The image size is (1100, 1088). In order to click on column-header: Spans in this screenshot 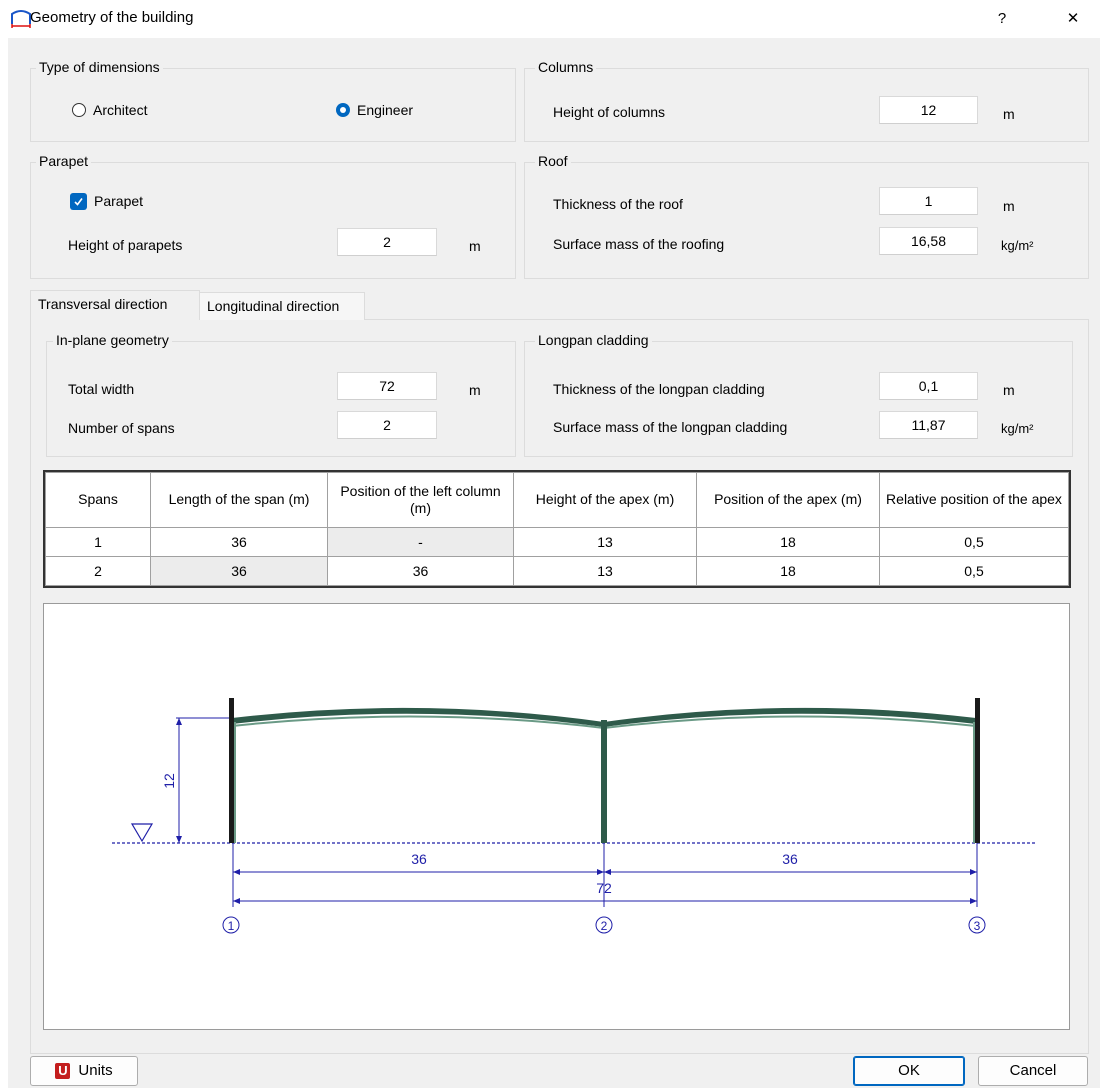, I will do `click(98, 500)`.